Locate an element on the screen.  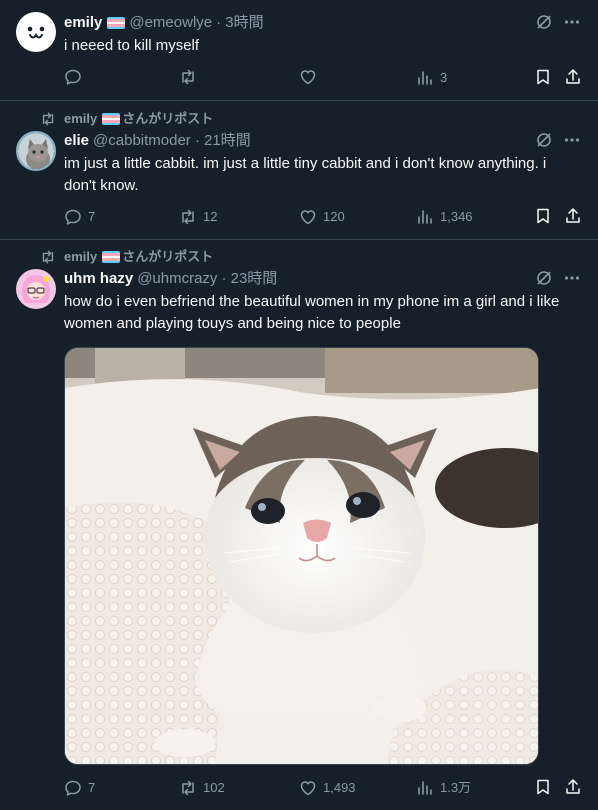
like-button: 120 is located at coordinates (322, 217).